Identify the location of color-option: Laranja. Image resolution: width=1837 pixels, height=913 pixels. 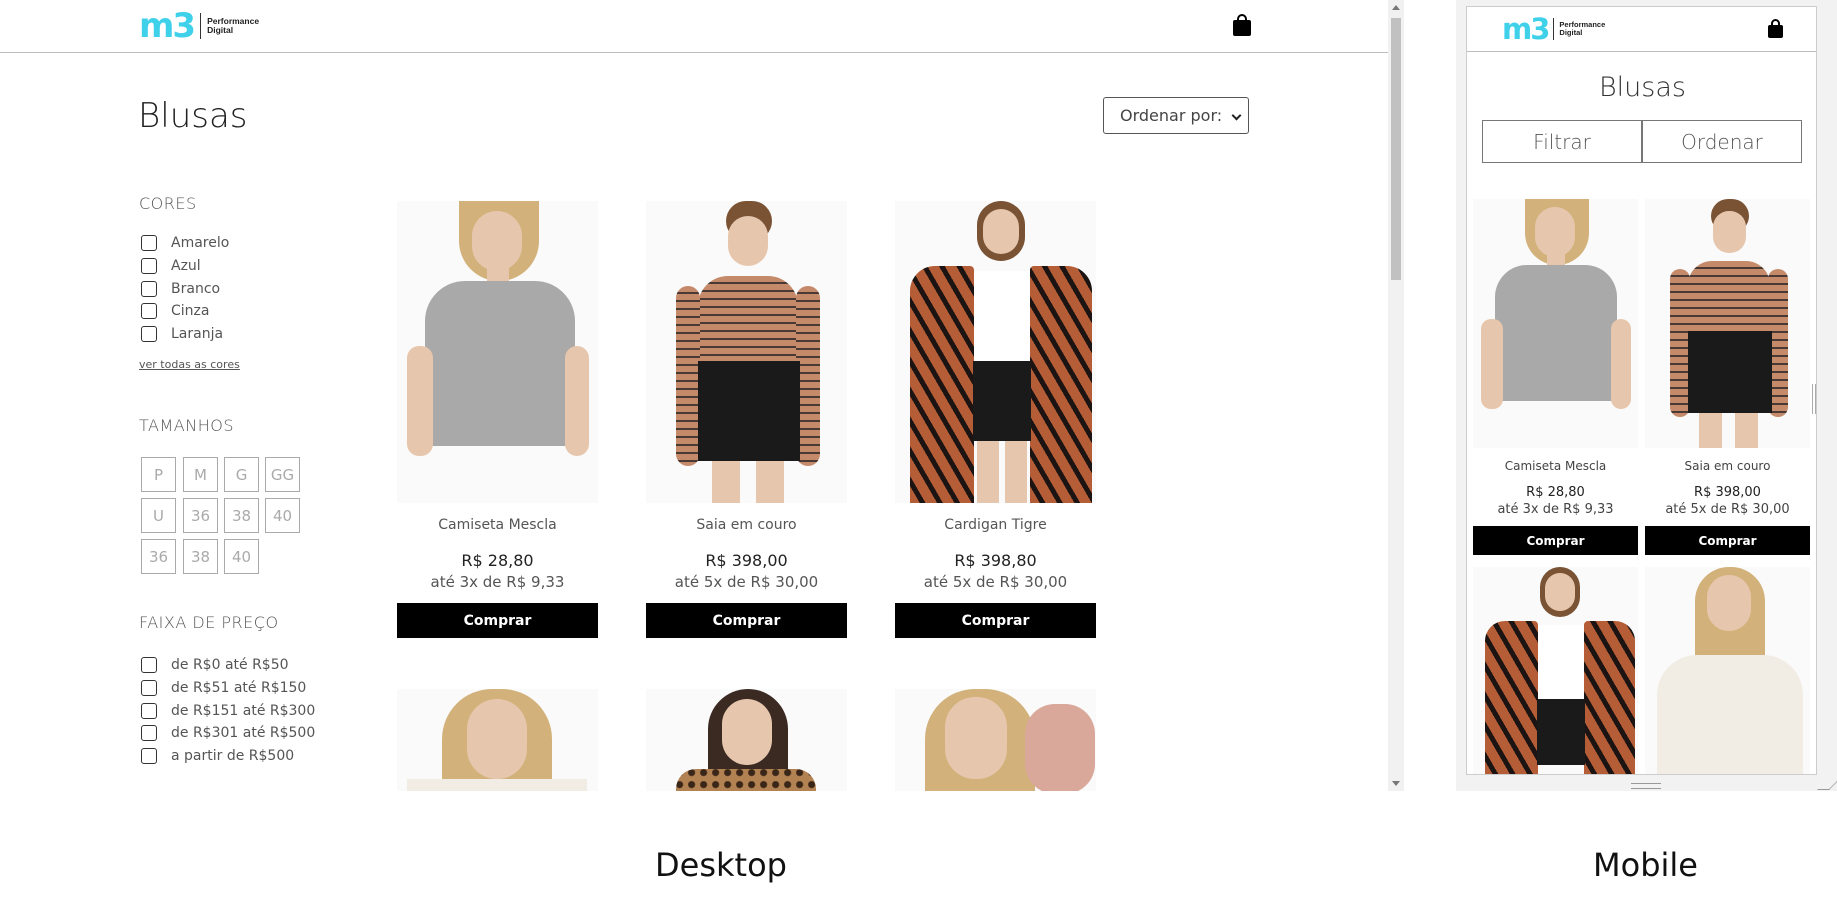
(185, 334).